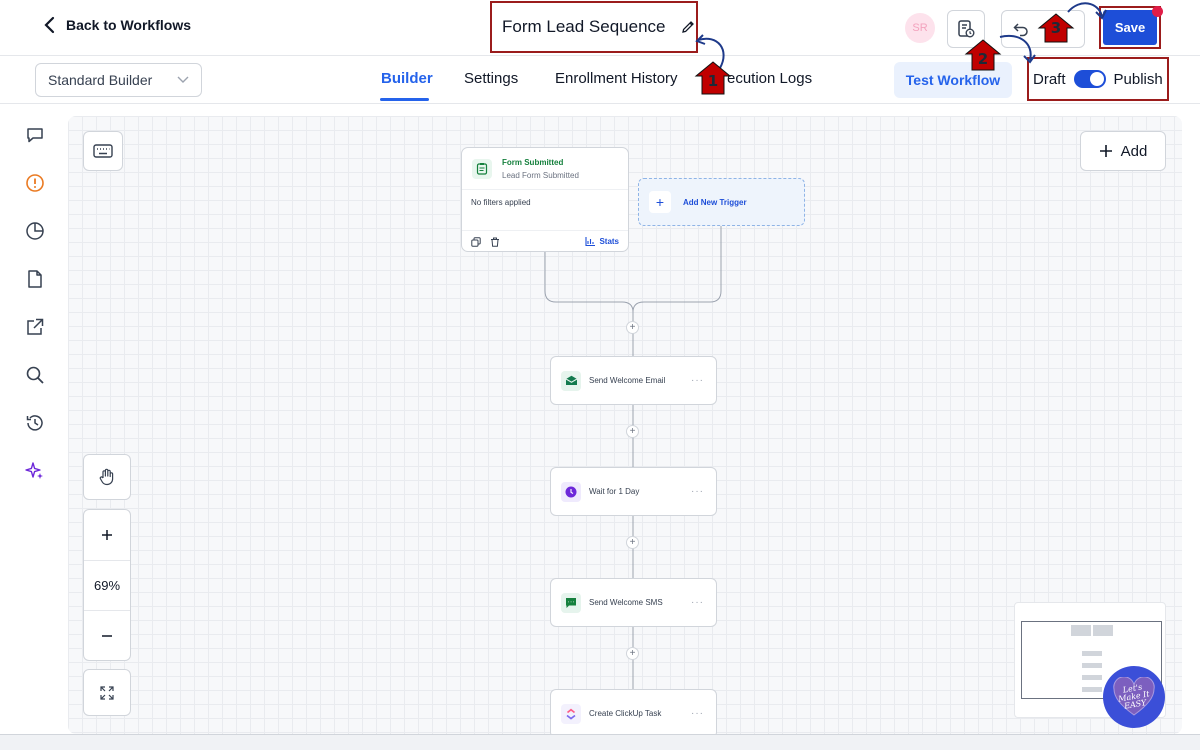 The image size is (1200, 750). What do you see at coordinates (983, 59) in the screenshot?
I see `annotation-number: 2` at bounding box center [983, 59].